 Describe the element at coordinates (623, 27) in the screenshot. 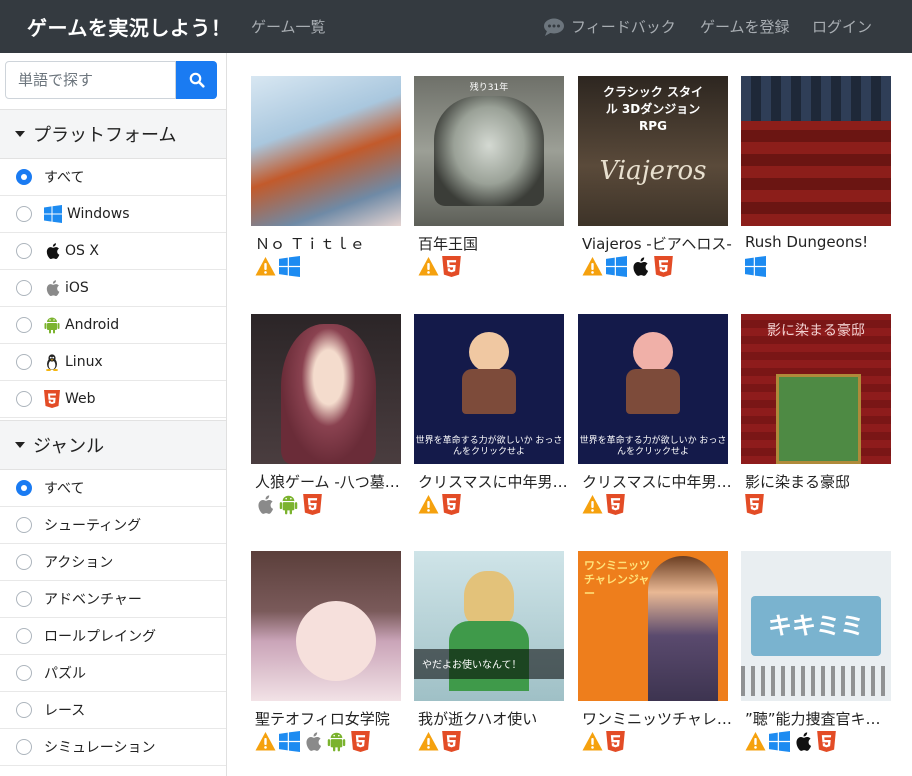

I see `feedback-label: フィードバック` at that location.